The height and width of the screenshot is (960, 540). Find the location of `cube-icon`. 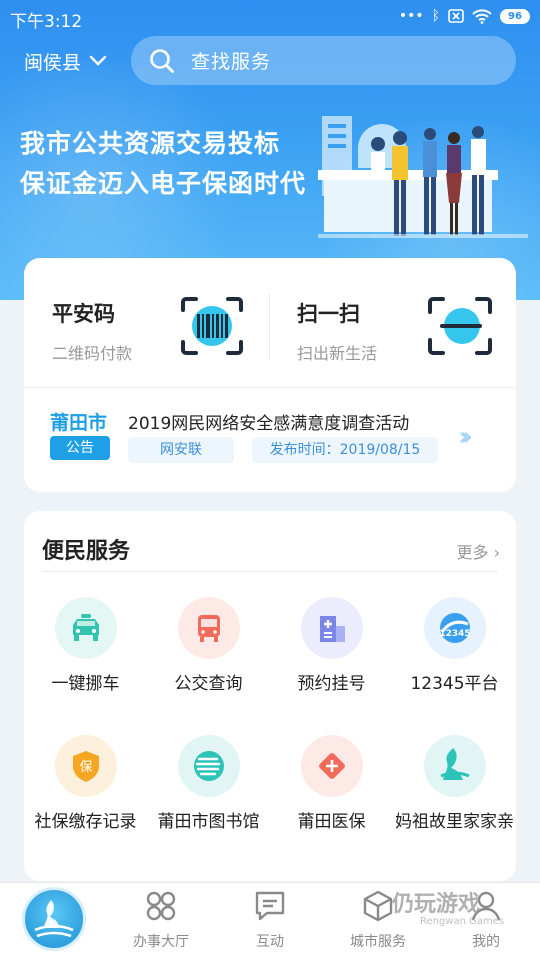

cube-icon is located at coordinates (378, 906).